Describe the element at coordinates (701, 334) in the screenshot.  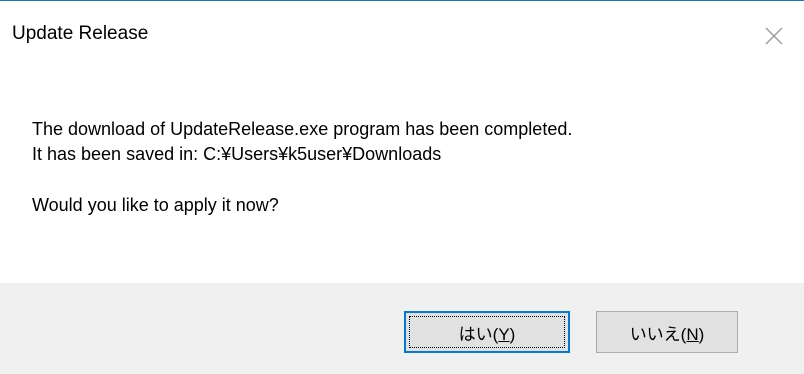
I see `no-label-suffix: )` at that location.